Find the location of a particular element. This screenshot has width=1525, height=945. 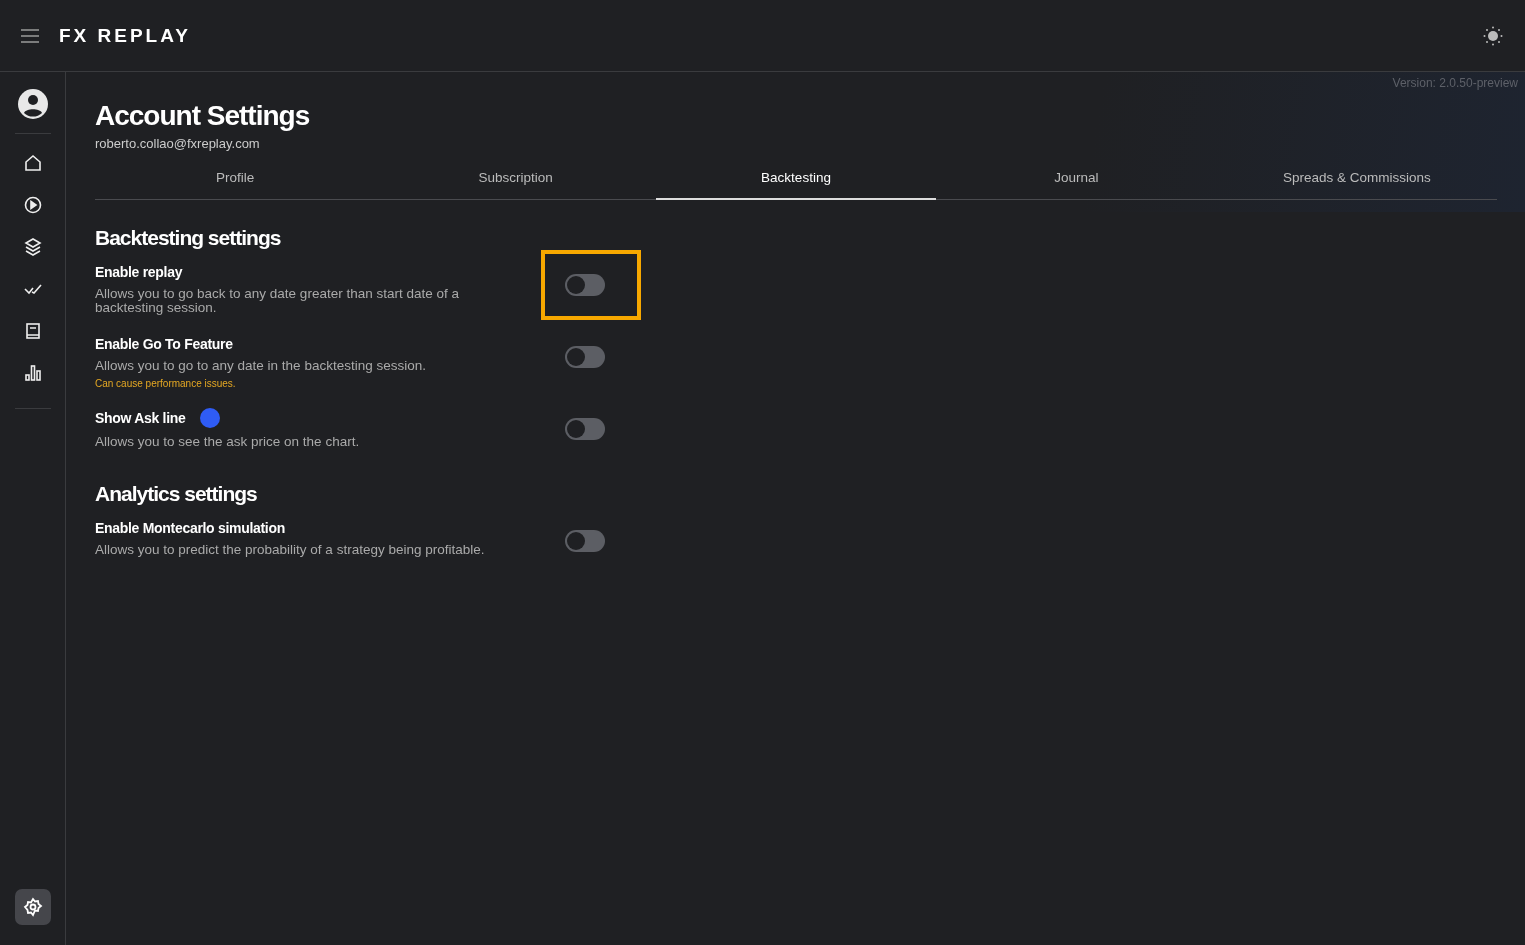

tab: Subscription is located at coordinates (515, 181).